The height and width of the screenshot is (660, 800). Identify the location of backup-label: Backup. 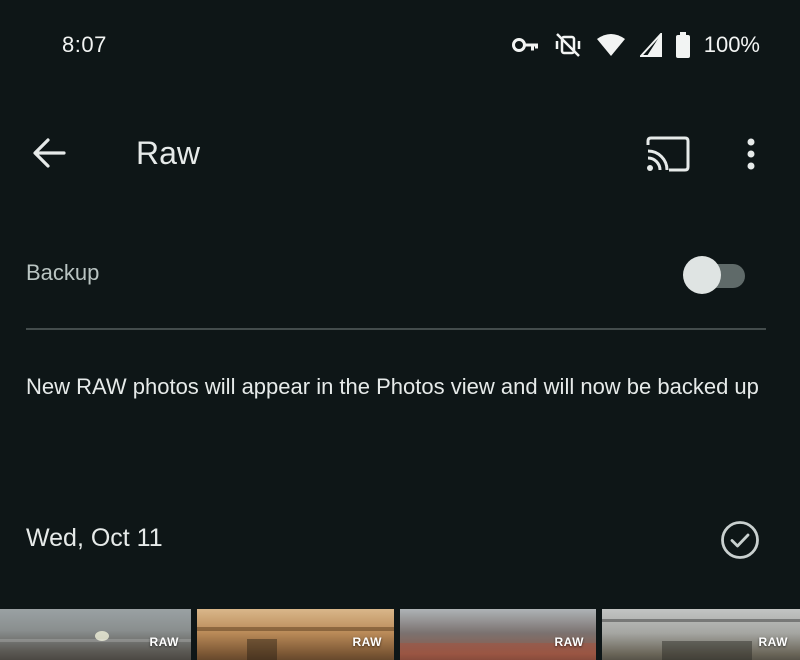
(63, 272).